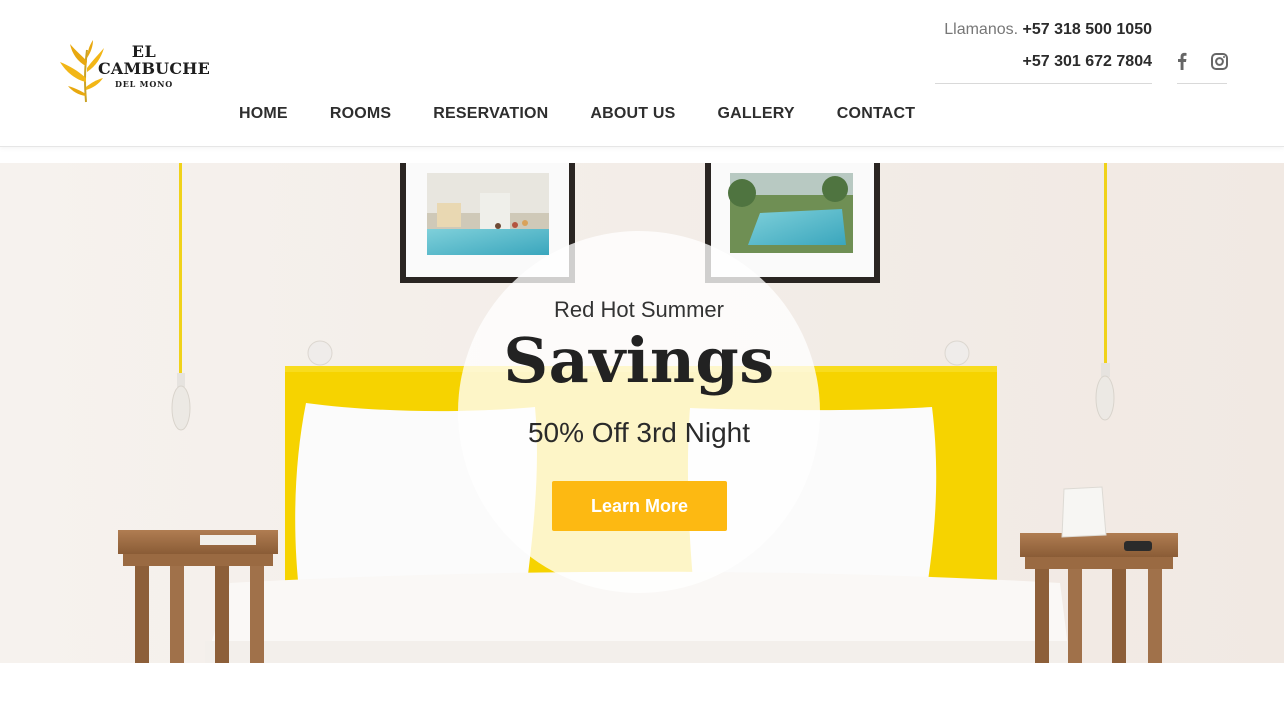  I want to click on logo-line-2: CAMBUCHE, so click(154, 68).